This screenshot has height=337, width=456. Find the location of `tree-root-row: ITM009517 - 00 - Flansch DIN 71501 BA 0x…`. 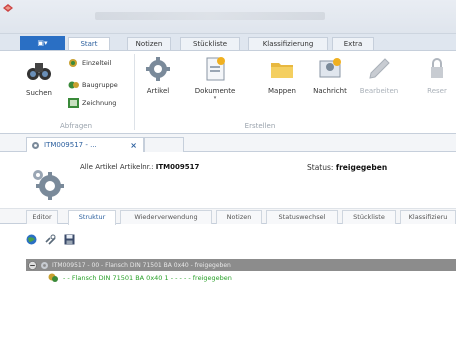

tree-root-row: ITM009517 - 00 - Flansch DIN 71501 BA 0x… is located at coordinates (241, 265).